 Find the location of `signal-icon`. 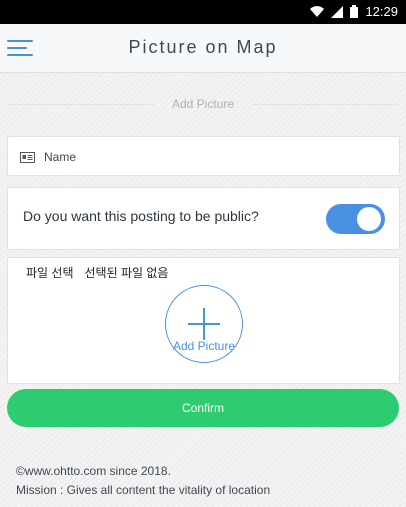

signal-icon is located at coordinates (337, 11).